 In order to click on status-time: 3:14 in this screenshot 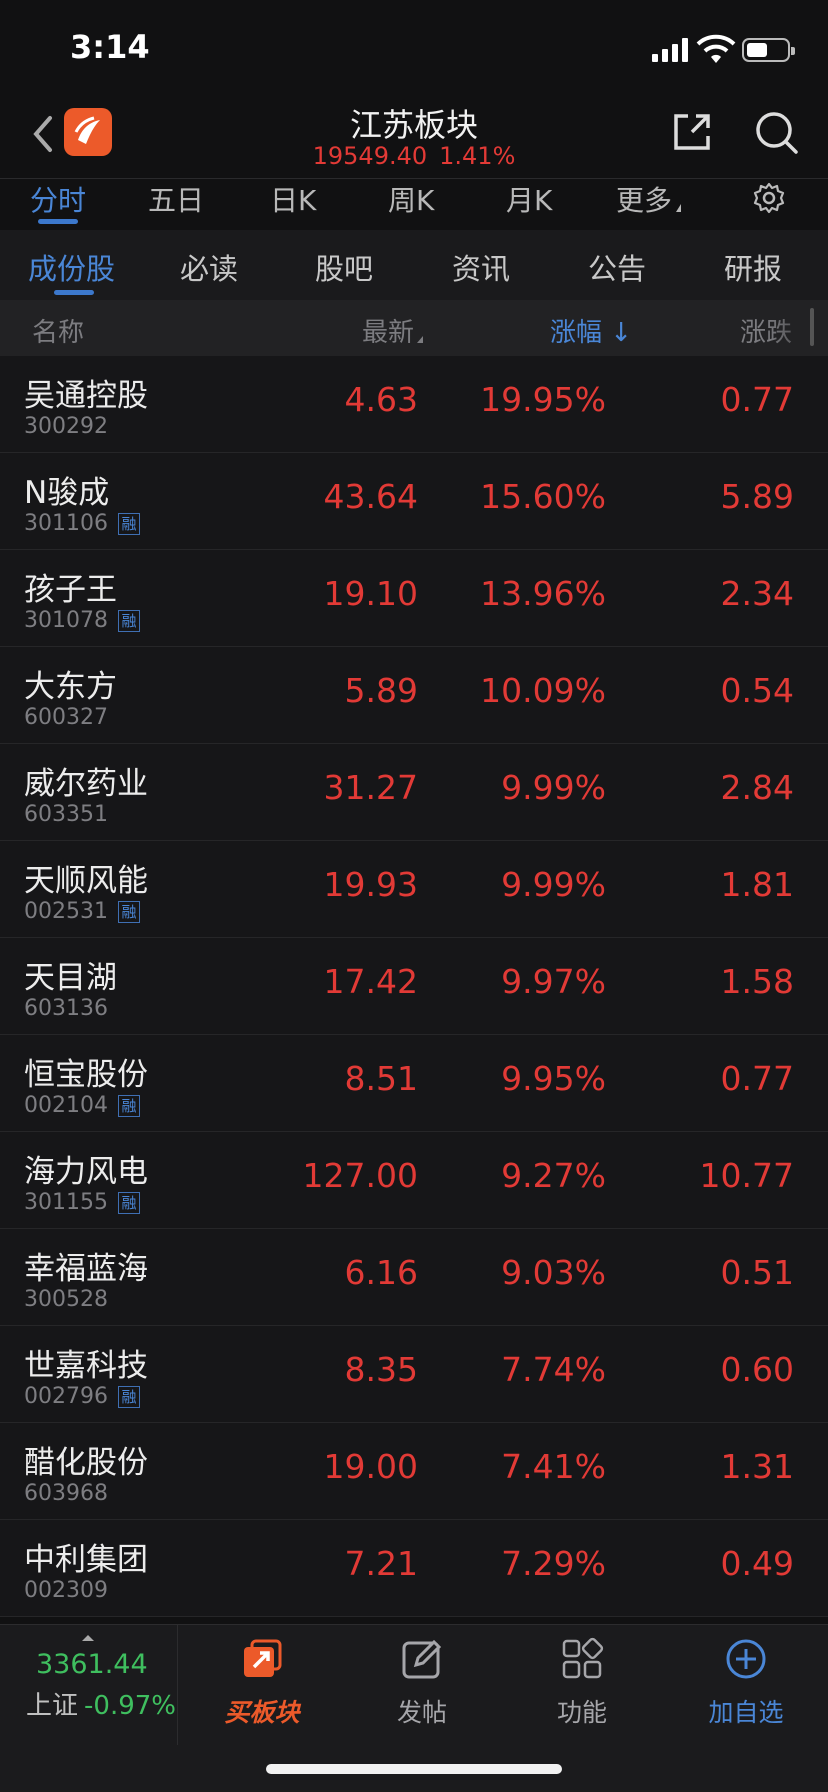, I will do `click(110, 47)`.